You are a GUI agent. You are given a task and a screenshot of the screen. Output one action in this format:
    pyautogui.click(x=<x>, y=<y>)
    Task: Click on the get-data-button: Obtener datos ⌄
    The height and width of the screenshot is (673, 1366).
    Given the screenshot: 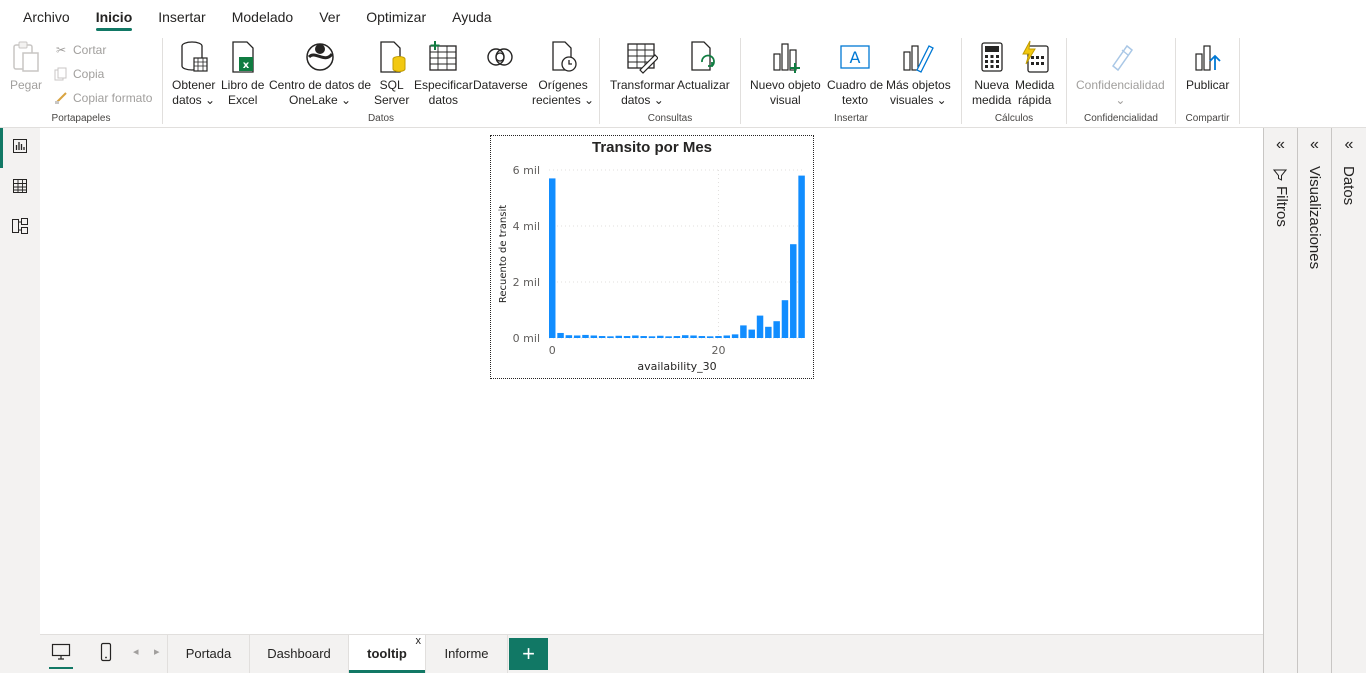 What is the action you would take?
    pyautogui.click(x=193, y=74)
    